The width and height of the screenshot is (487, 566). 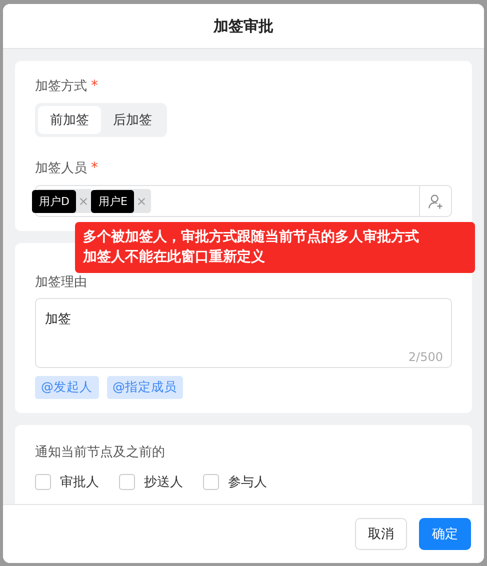 What do you see at coordinates (79, 482) in the screenshot?
I see `checkbox-label: 审批人` at bounding box center [79, 482].